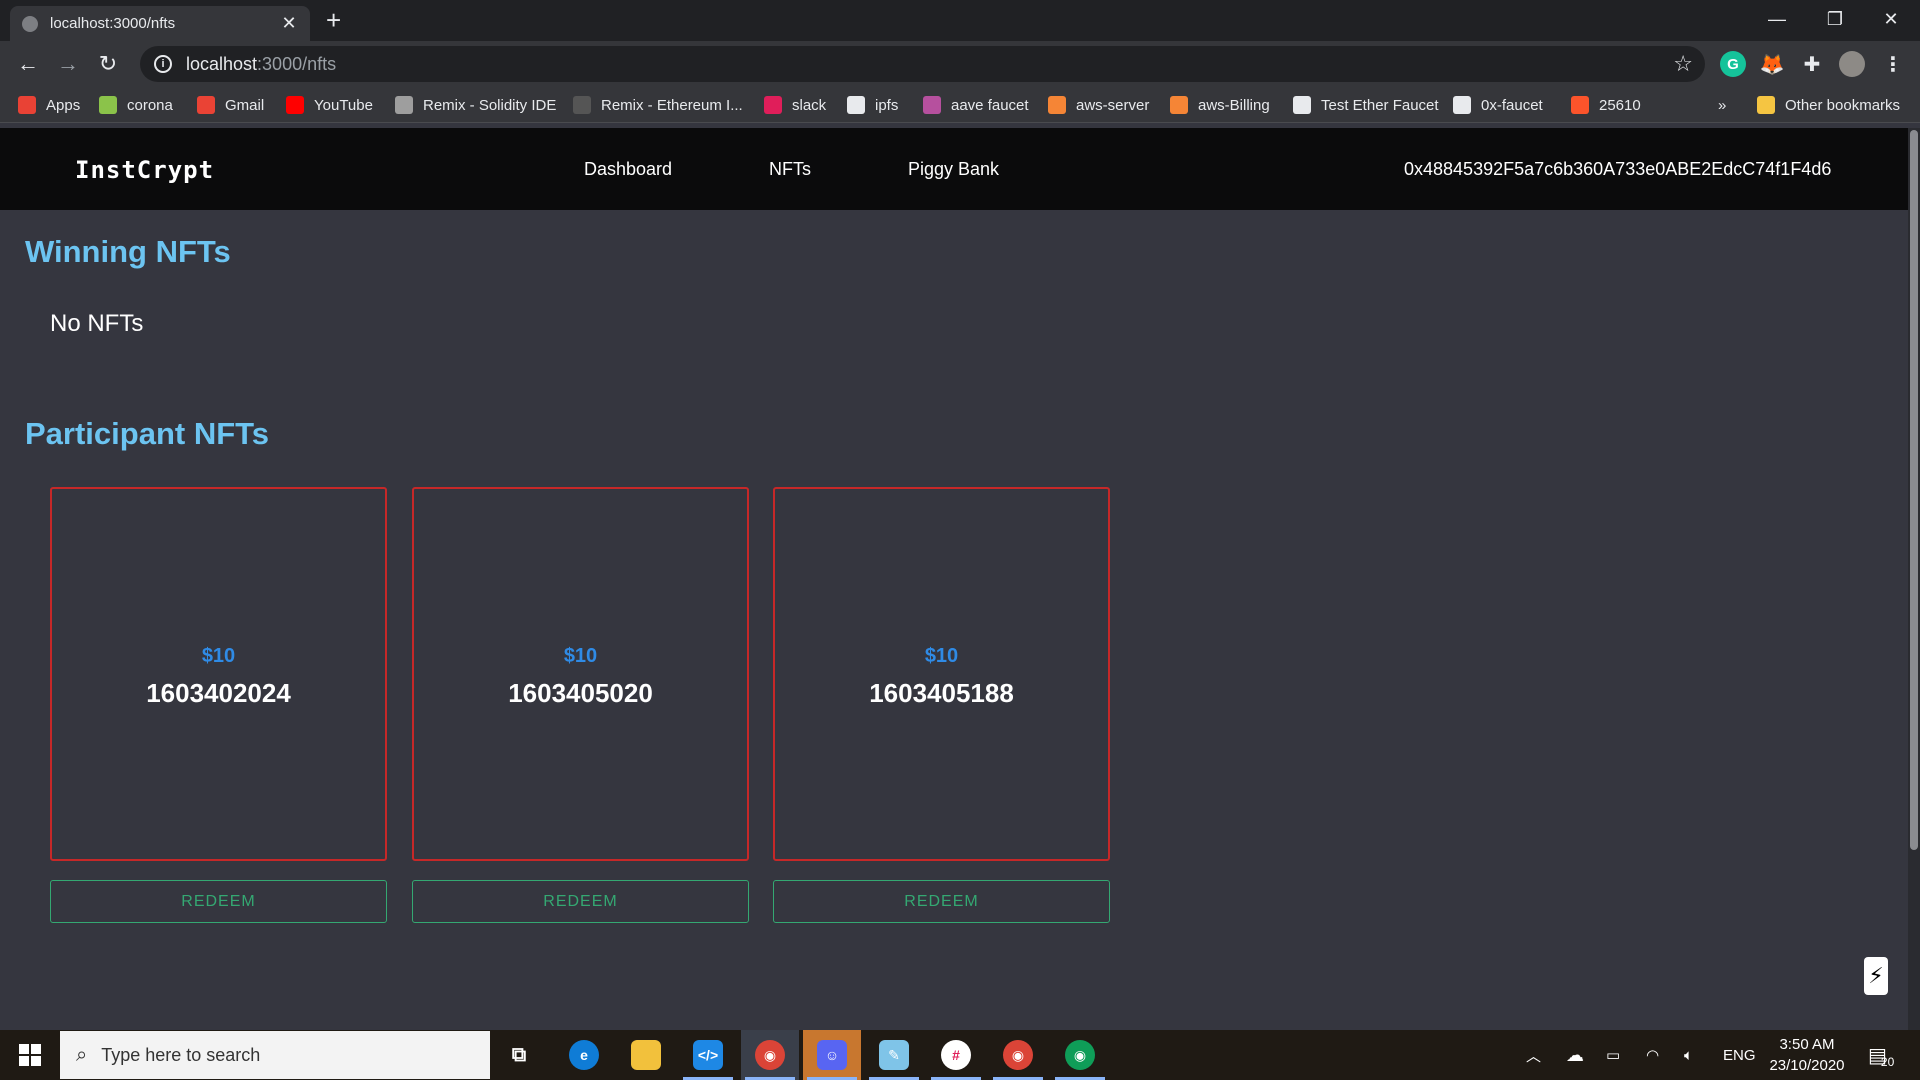 Image resolution: width=1920 pixels, height=1080 pixels. What do you see at coordinates (1807, 1065) in the screenshot?
I see `clock-date: 23/10/2020` at bounding box center [1807, 1065].